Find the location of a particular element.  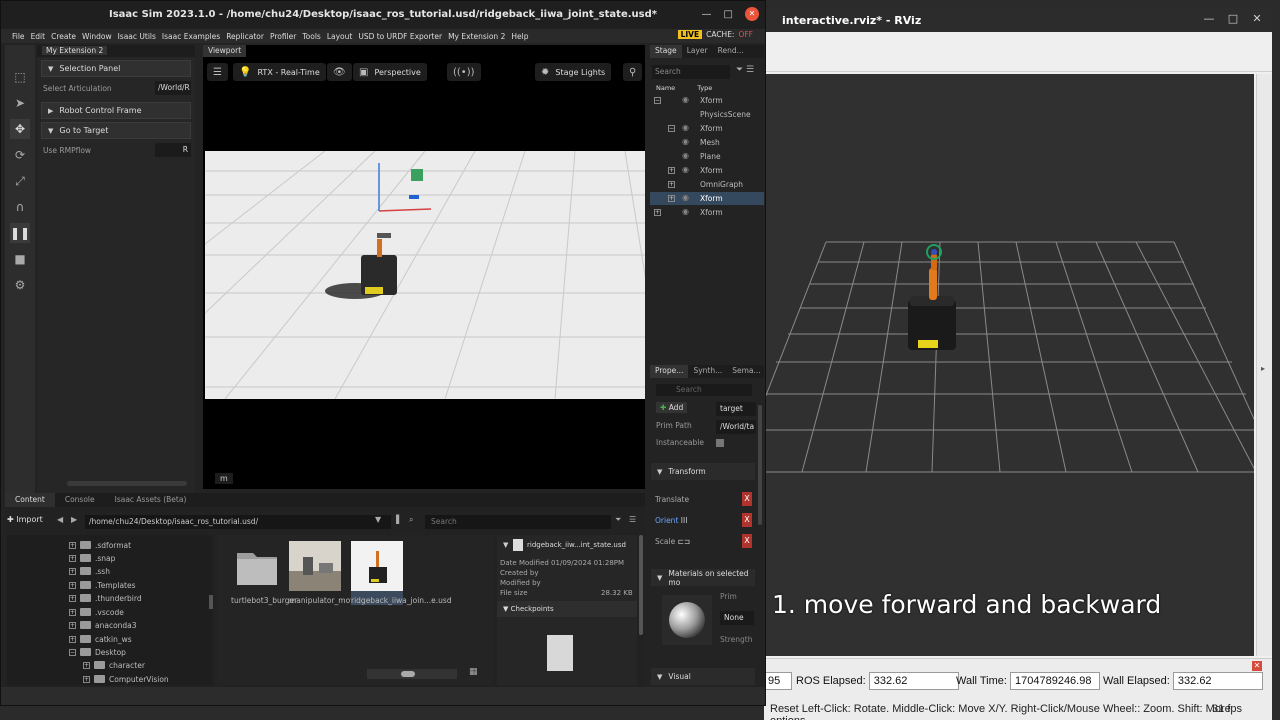

tree-item: + .Templates is located at coordinates (102, 585).